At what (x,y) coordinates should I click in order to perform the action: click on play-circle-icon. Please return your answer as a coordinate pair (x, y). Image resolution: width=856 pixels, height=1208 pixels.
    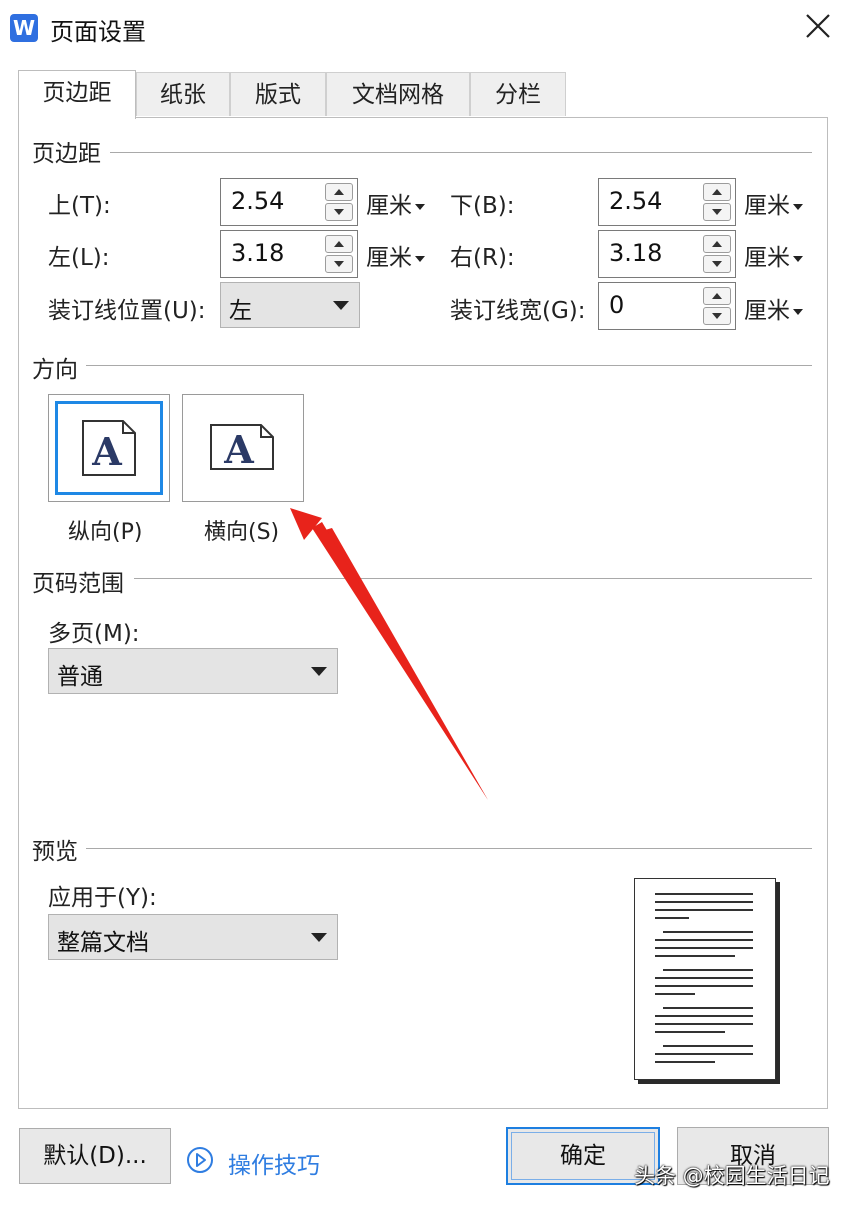
    Looking at the image, I should click on (200, 1160).